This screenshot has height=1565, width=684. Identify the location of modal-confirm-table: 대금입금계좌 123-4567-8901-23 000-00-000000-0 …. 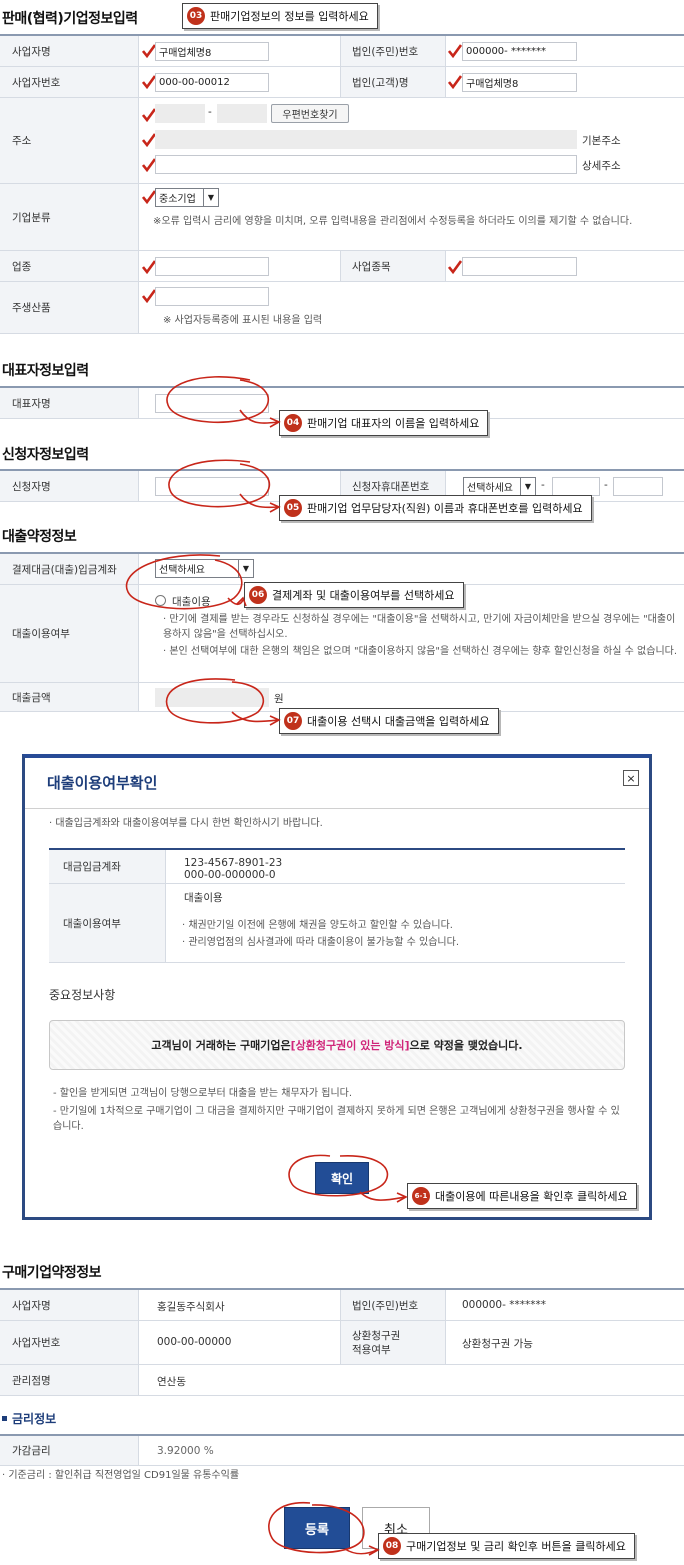
(337, 906).